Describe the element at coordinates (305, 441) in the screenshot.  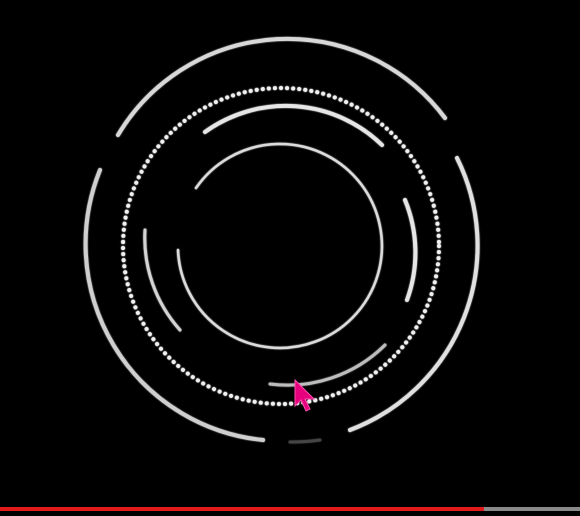
I see `outer-ring-arc` at that location.